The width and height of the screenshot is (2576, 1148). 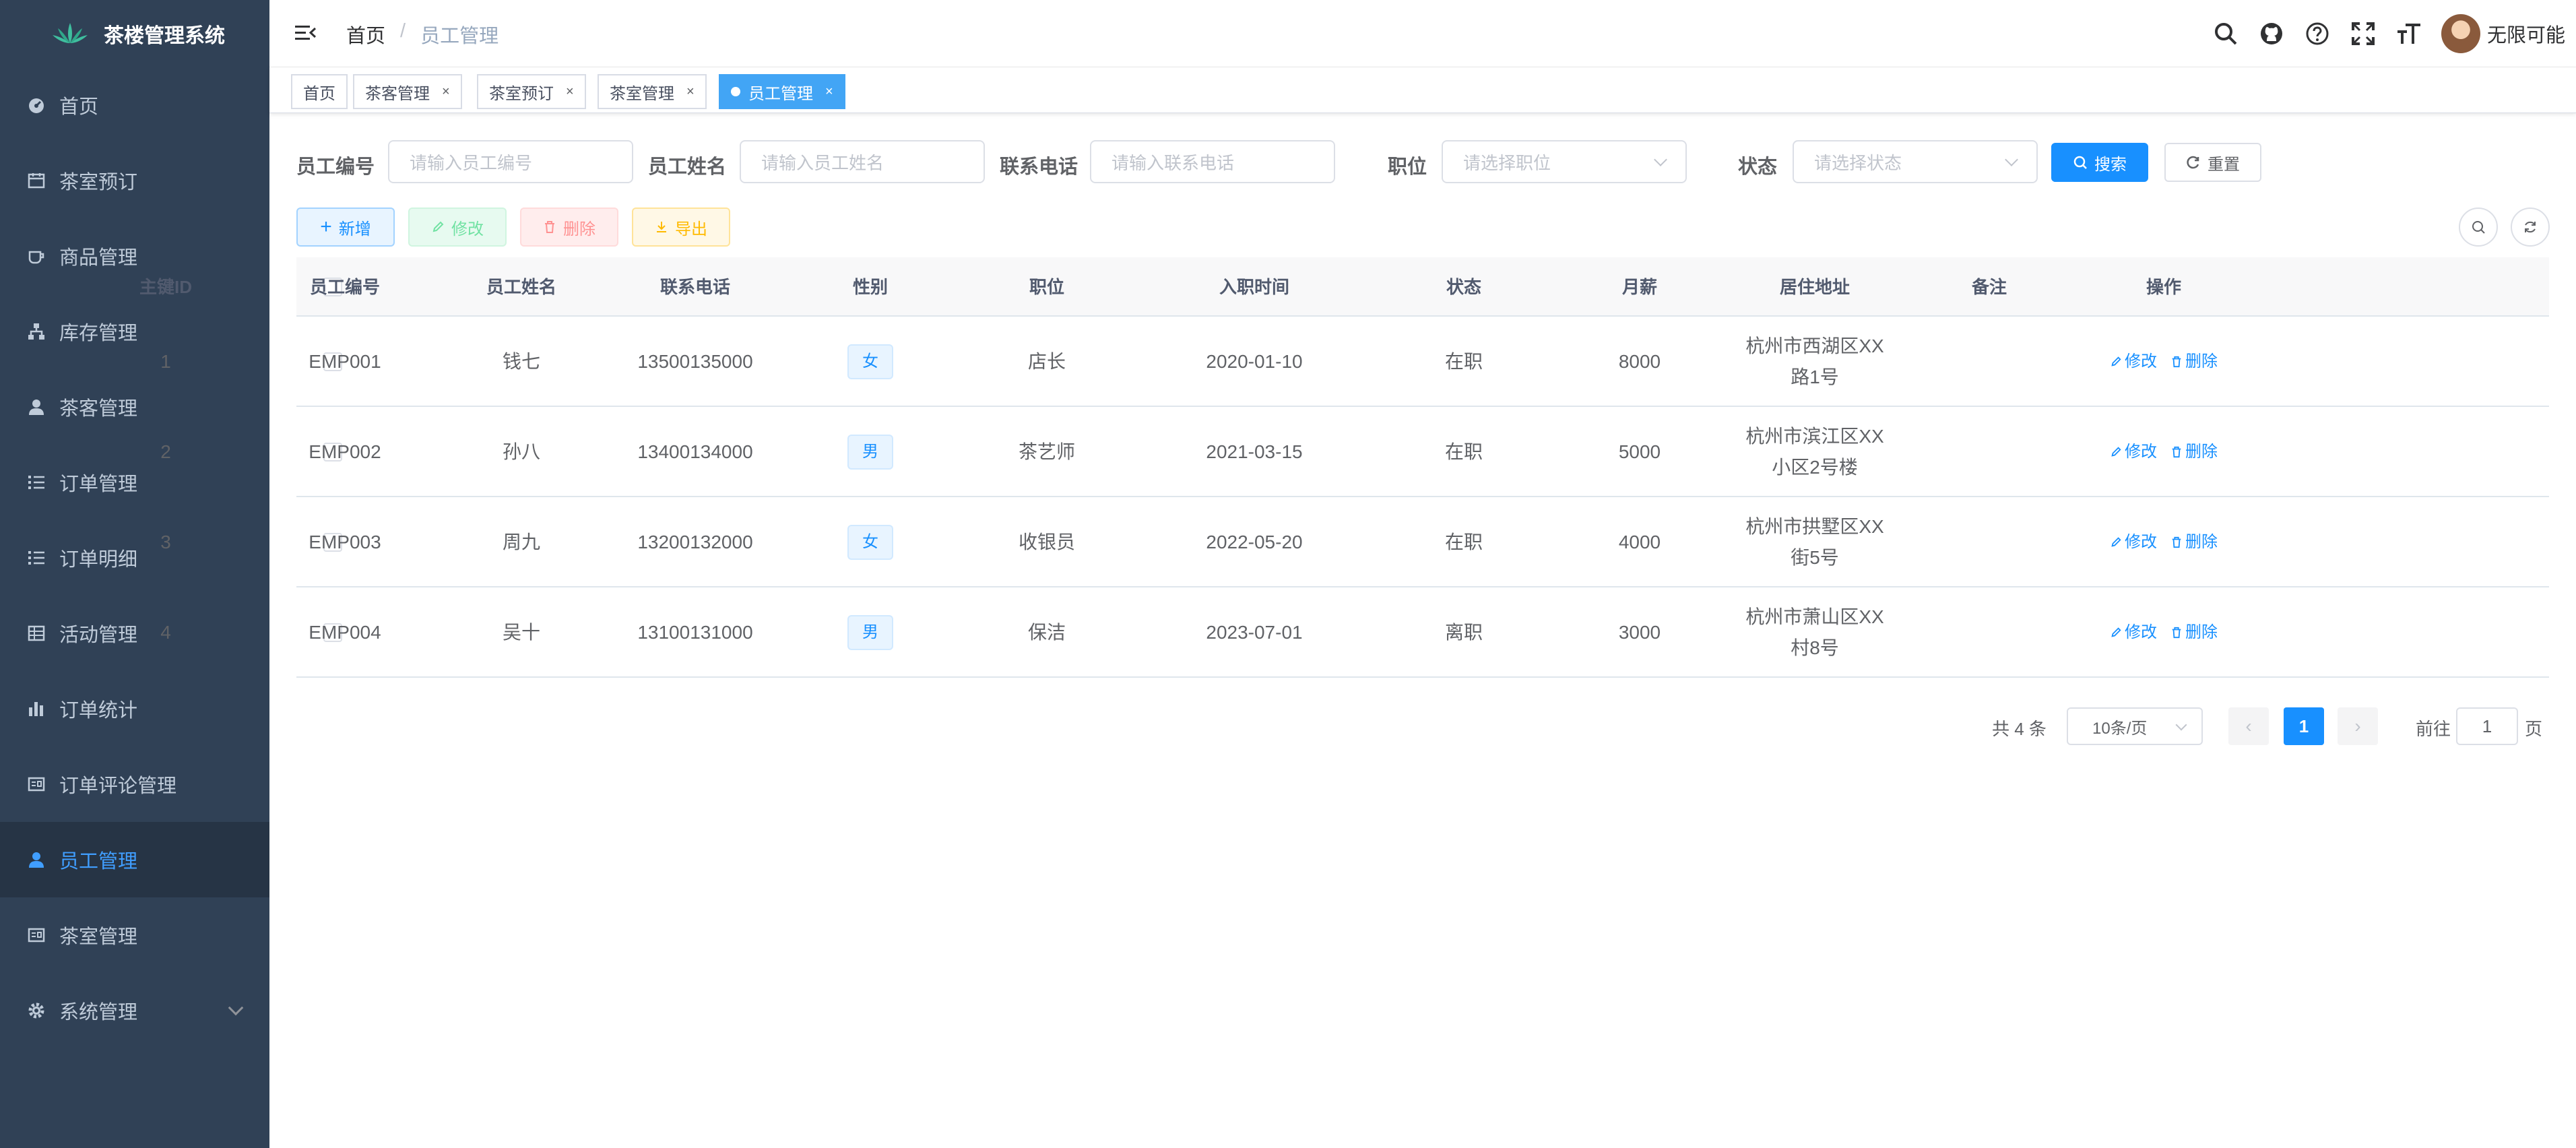 I want to click on refresh-table-button, so click(x=2530, y=227).